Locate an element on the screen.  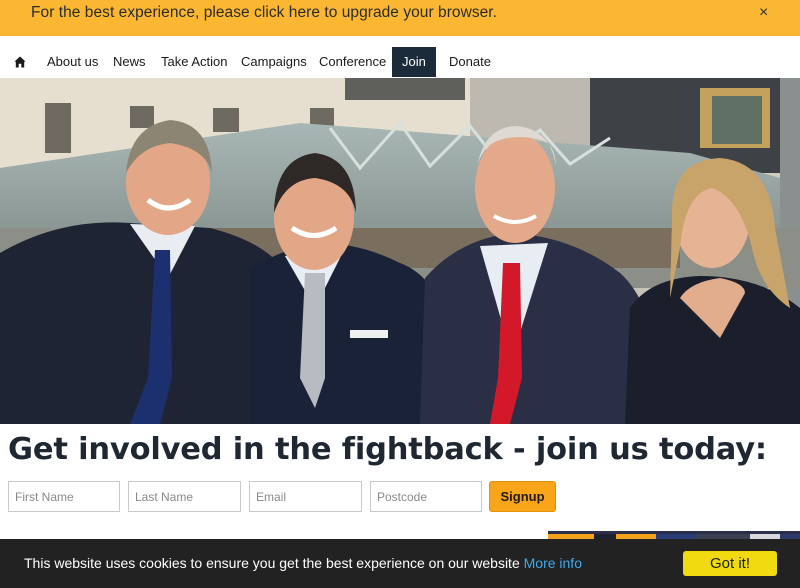
nav-item-donate: Donate is located at coordinates (470, 62).